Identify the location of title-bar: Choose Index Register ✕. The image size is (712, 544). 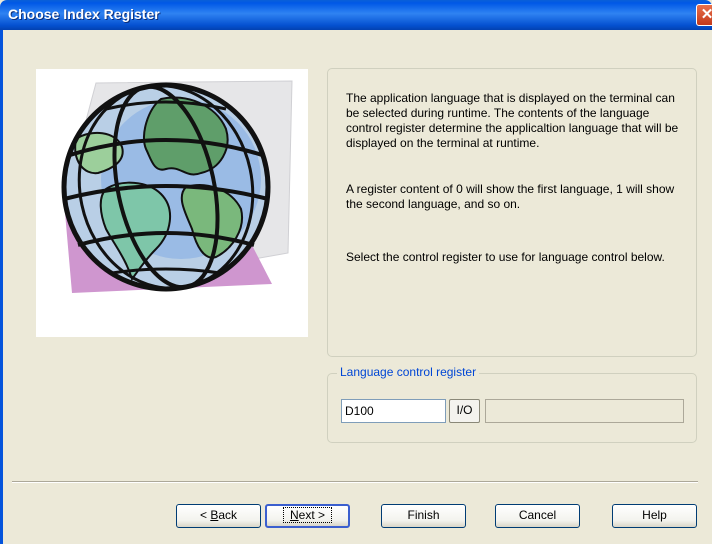
(356, 15).